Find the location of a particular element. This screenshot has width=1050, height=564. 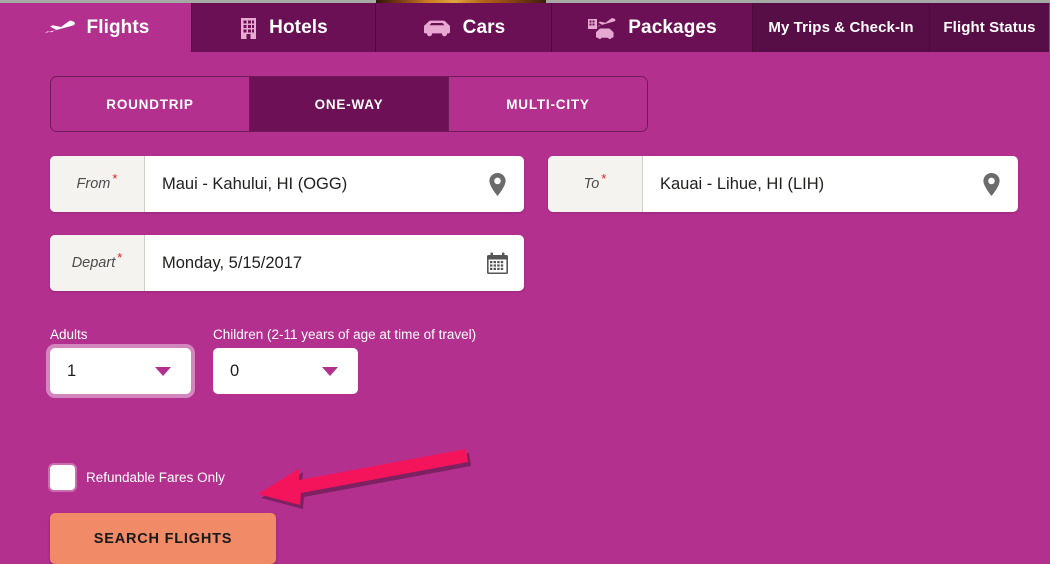

refundable-fares-row: Refundable Fares Only is located at coordinates (137, 477).